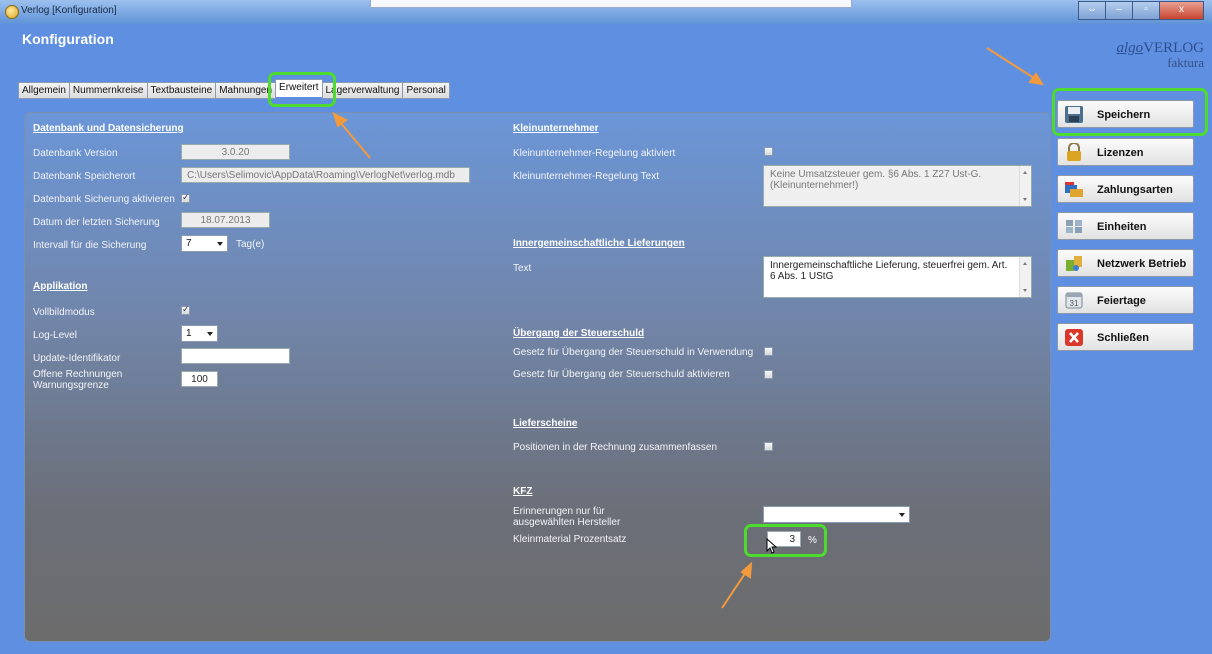 This screenshot has height=654, width=1212. Describe the element at coordinates (69, 10) in the screenshot. I see `window-title: Verlog [Konfiguration]` at that location.